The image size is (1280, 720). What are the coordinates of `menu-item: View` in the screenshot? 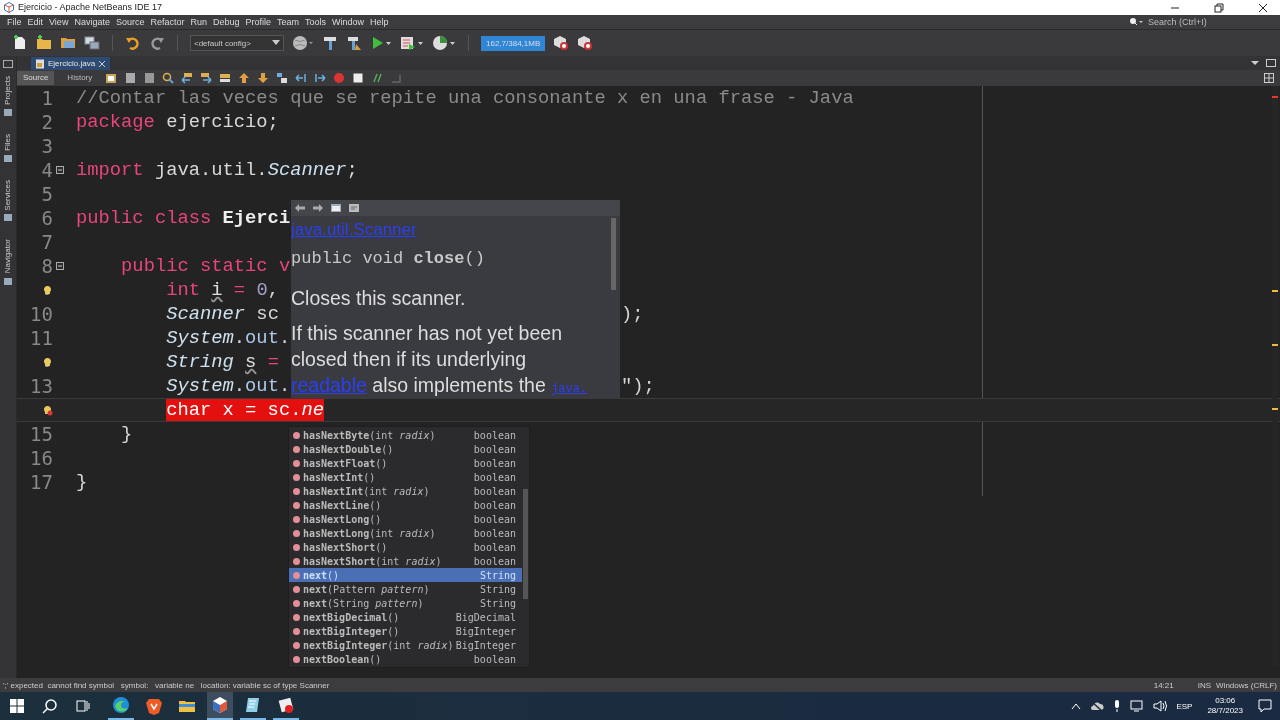 It's located at (59, 22).